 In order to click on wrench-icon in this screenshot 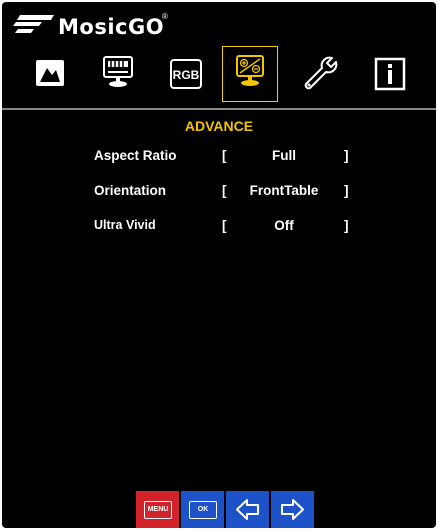, I will do `click(321, 73)`.